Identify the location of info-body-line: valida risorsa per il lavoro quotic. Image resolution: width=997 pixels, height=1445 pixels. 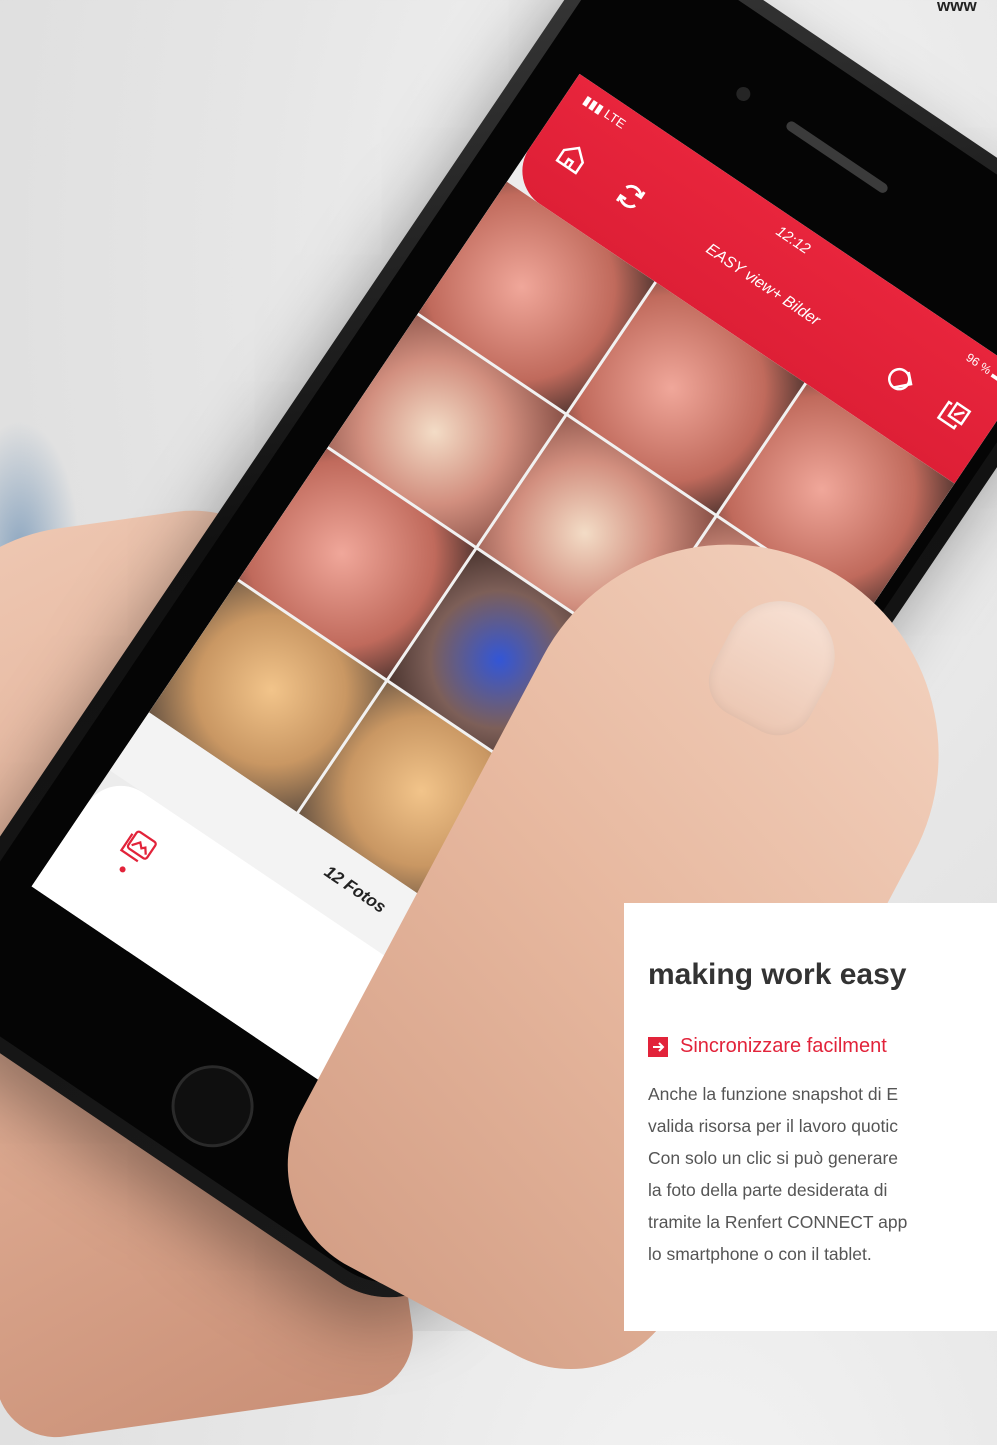
(773, 1126).